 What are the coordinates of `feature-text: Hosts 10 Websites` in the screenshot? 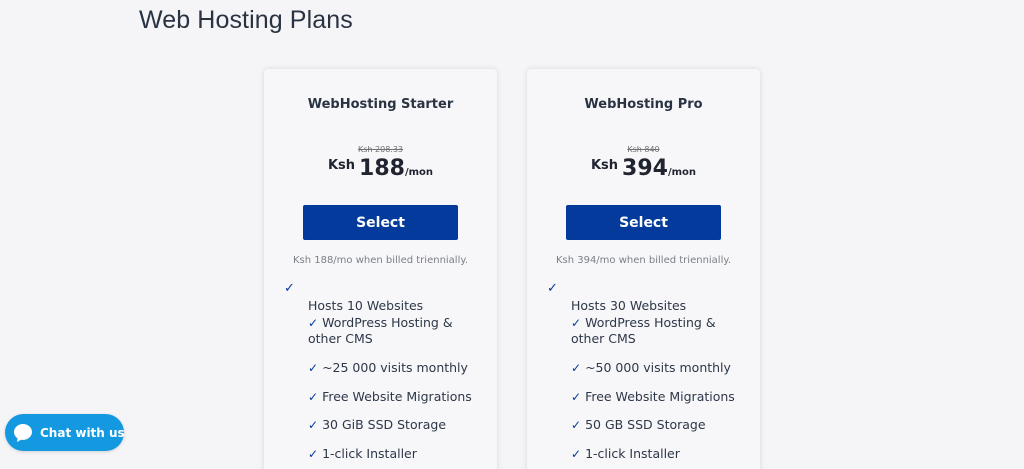 It's located at (366, 305).